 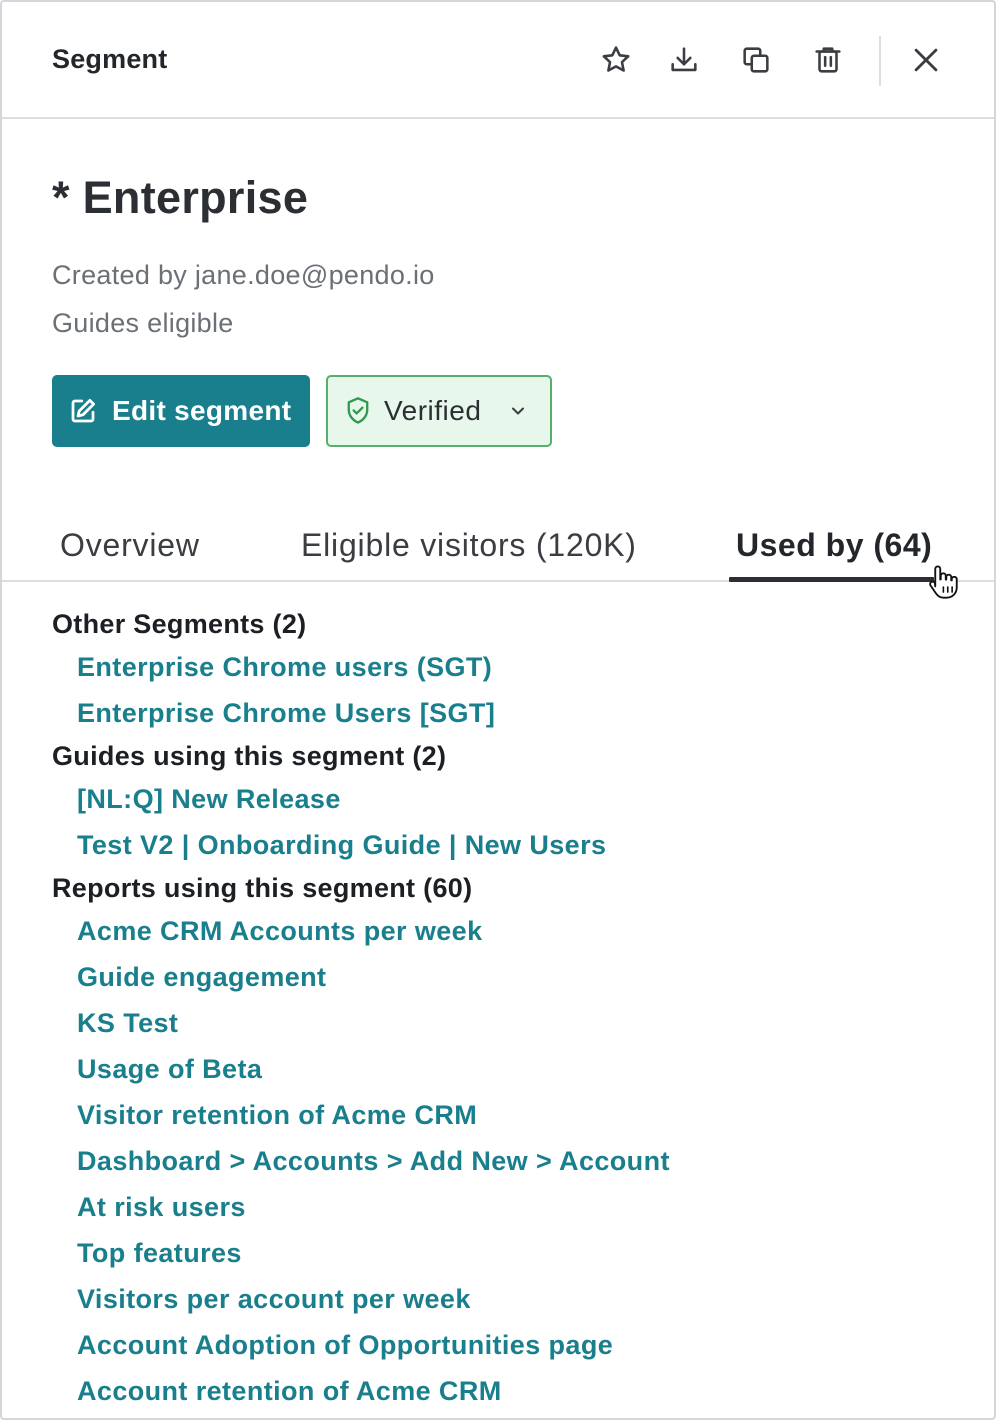 I want to click on header-divider, so click(x=880, y=61).